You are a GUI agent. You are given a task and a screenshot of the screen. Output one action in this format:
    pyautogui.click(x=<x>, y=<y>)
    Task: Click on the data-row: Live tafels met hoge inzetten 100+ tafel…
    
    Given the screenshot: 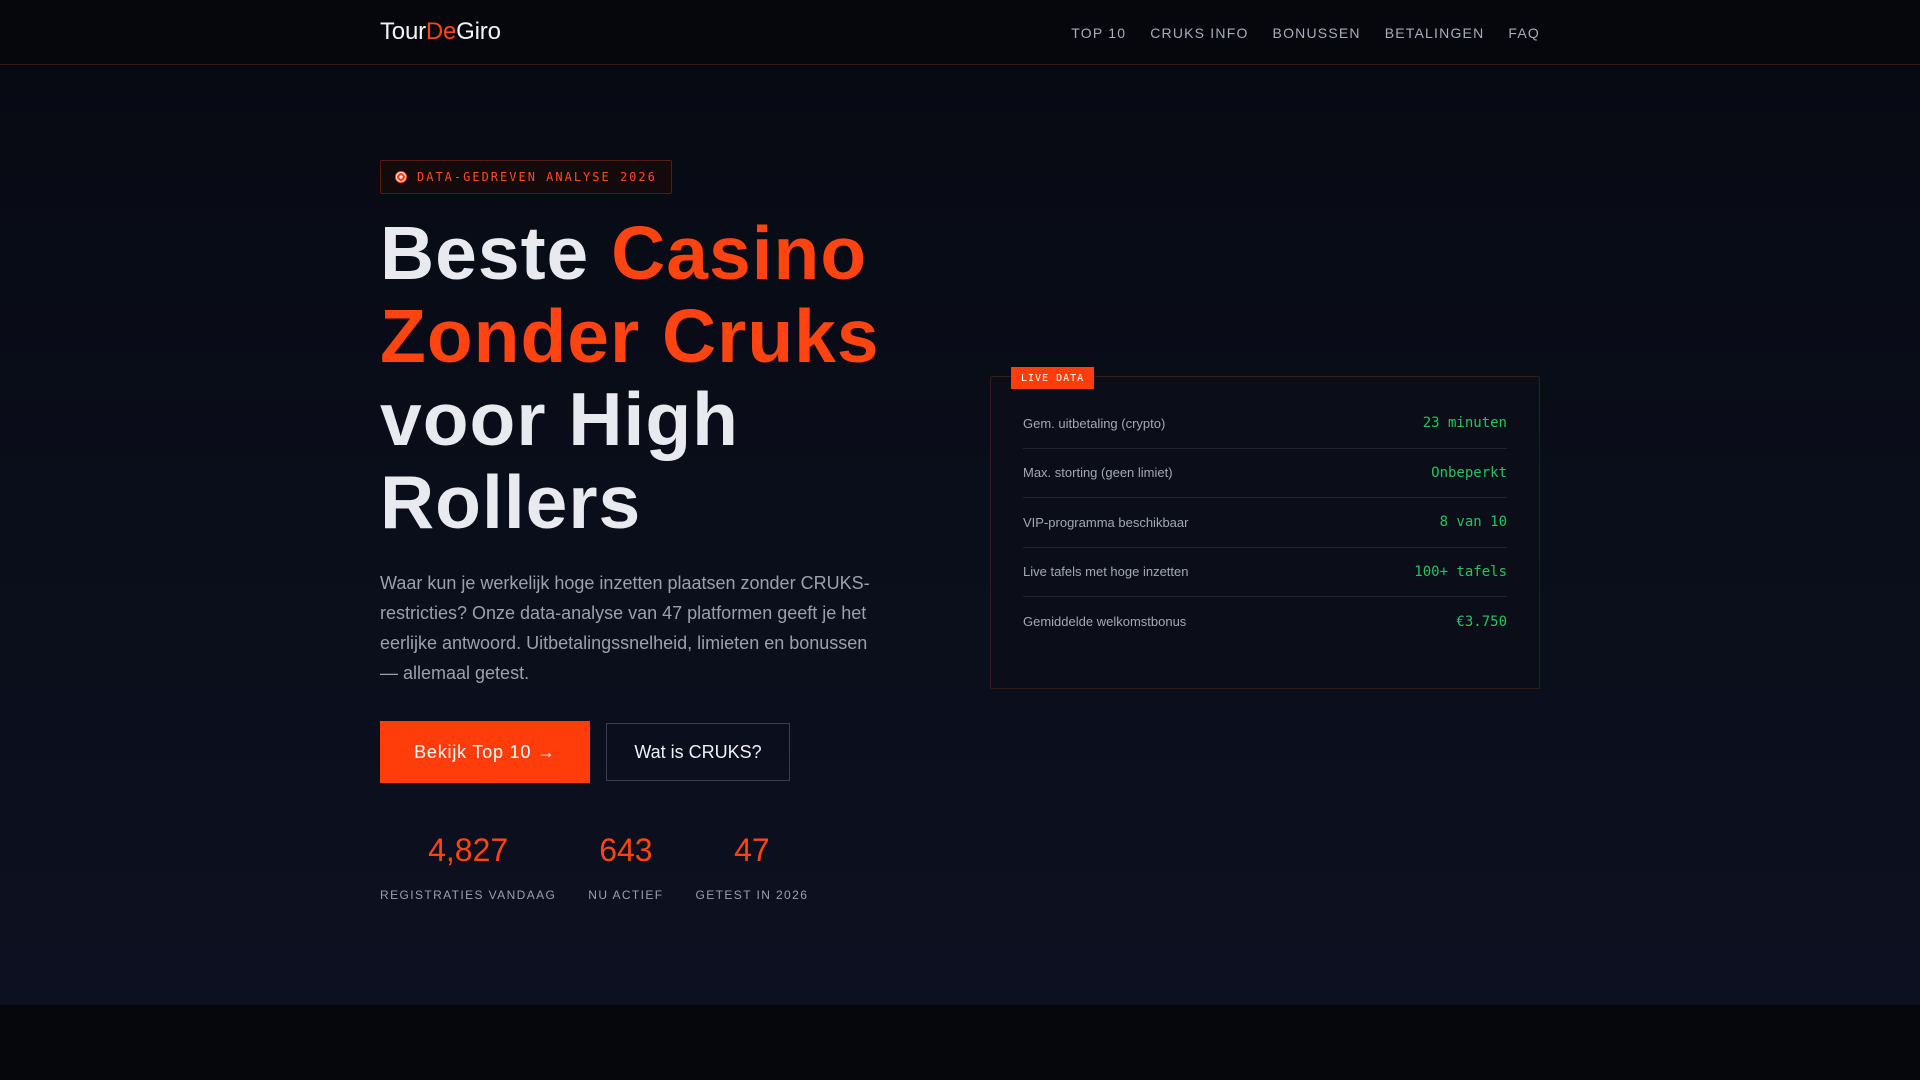 What is the action you would take?
    pyautogui.click(x=1265, y=572)
    